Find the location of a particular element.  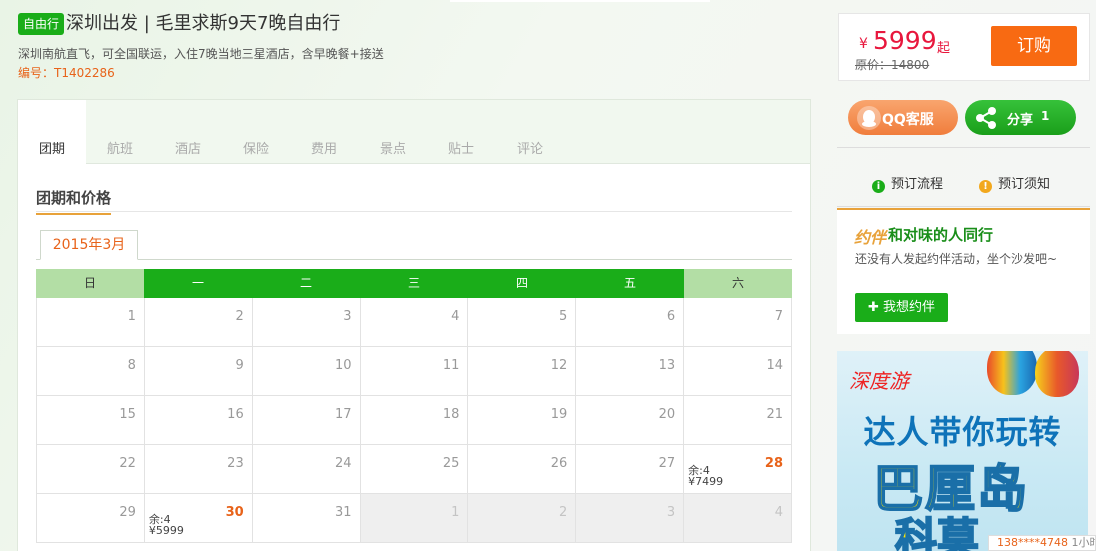

calendar-day: 17 is located at coordinates (306, 420).